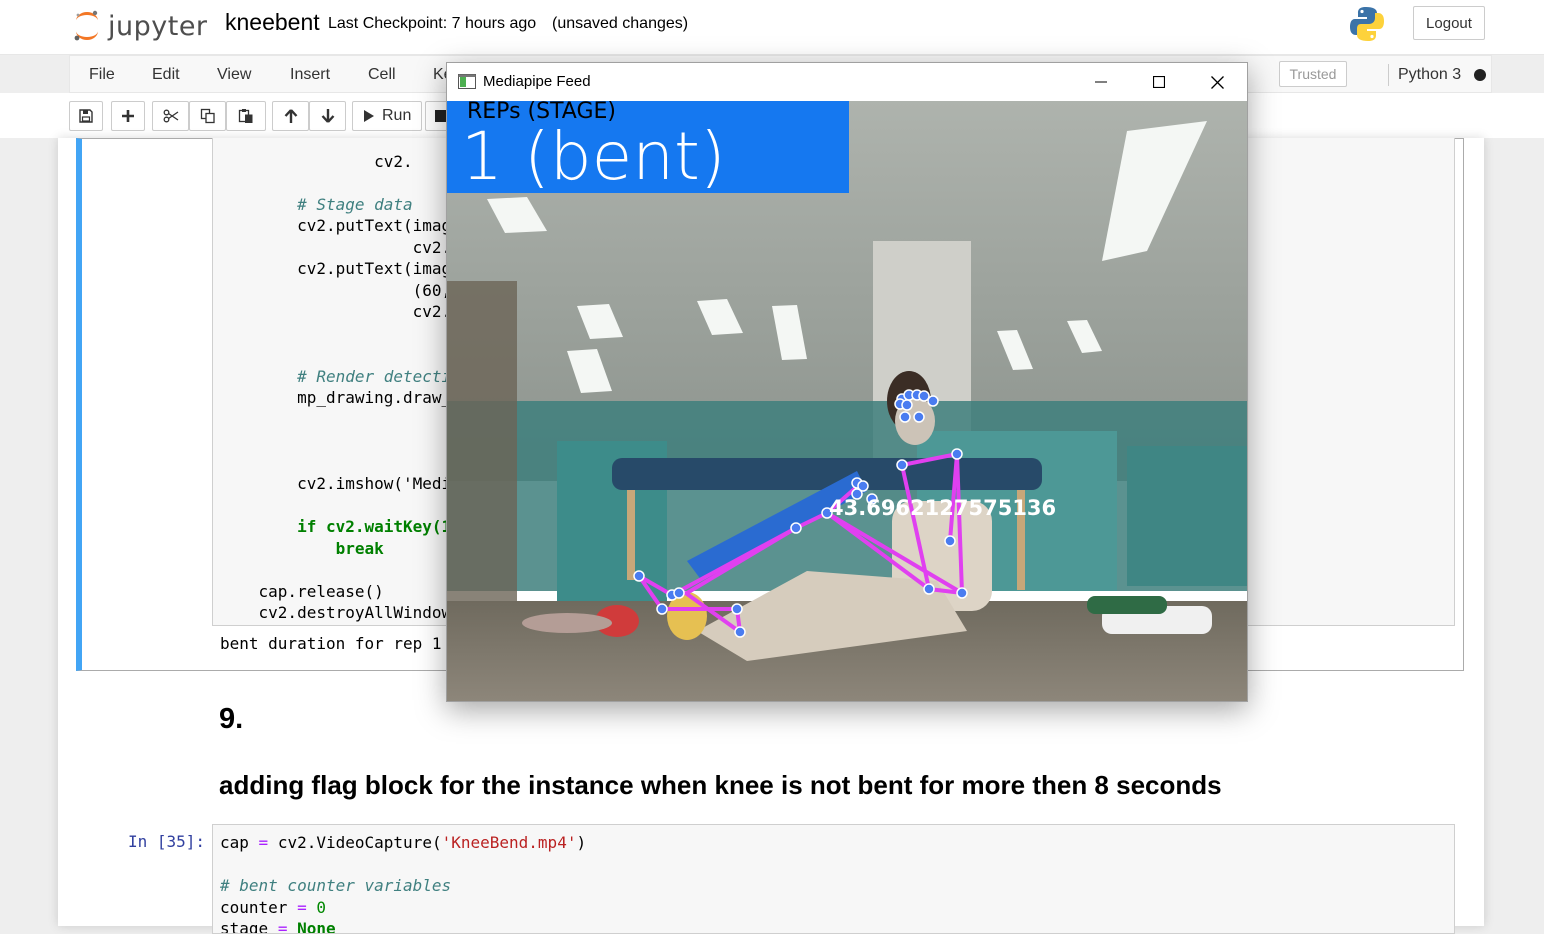 This screenshot has width=1544, height=934. What do you see at coordinates (1449, 23) in the screenshot?
I see `logout-button: Logout` at bounding box center [1449, 23].